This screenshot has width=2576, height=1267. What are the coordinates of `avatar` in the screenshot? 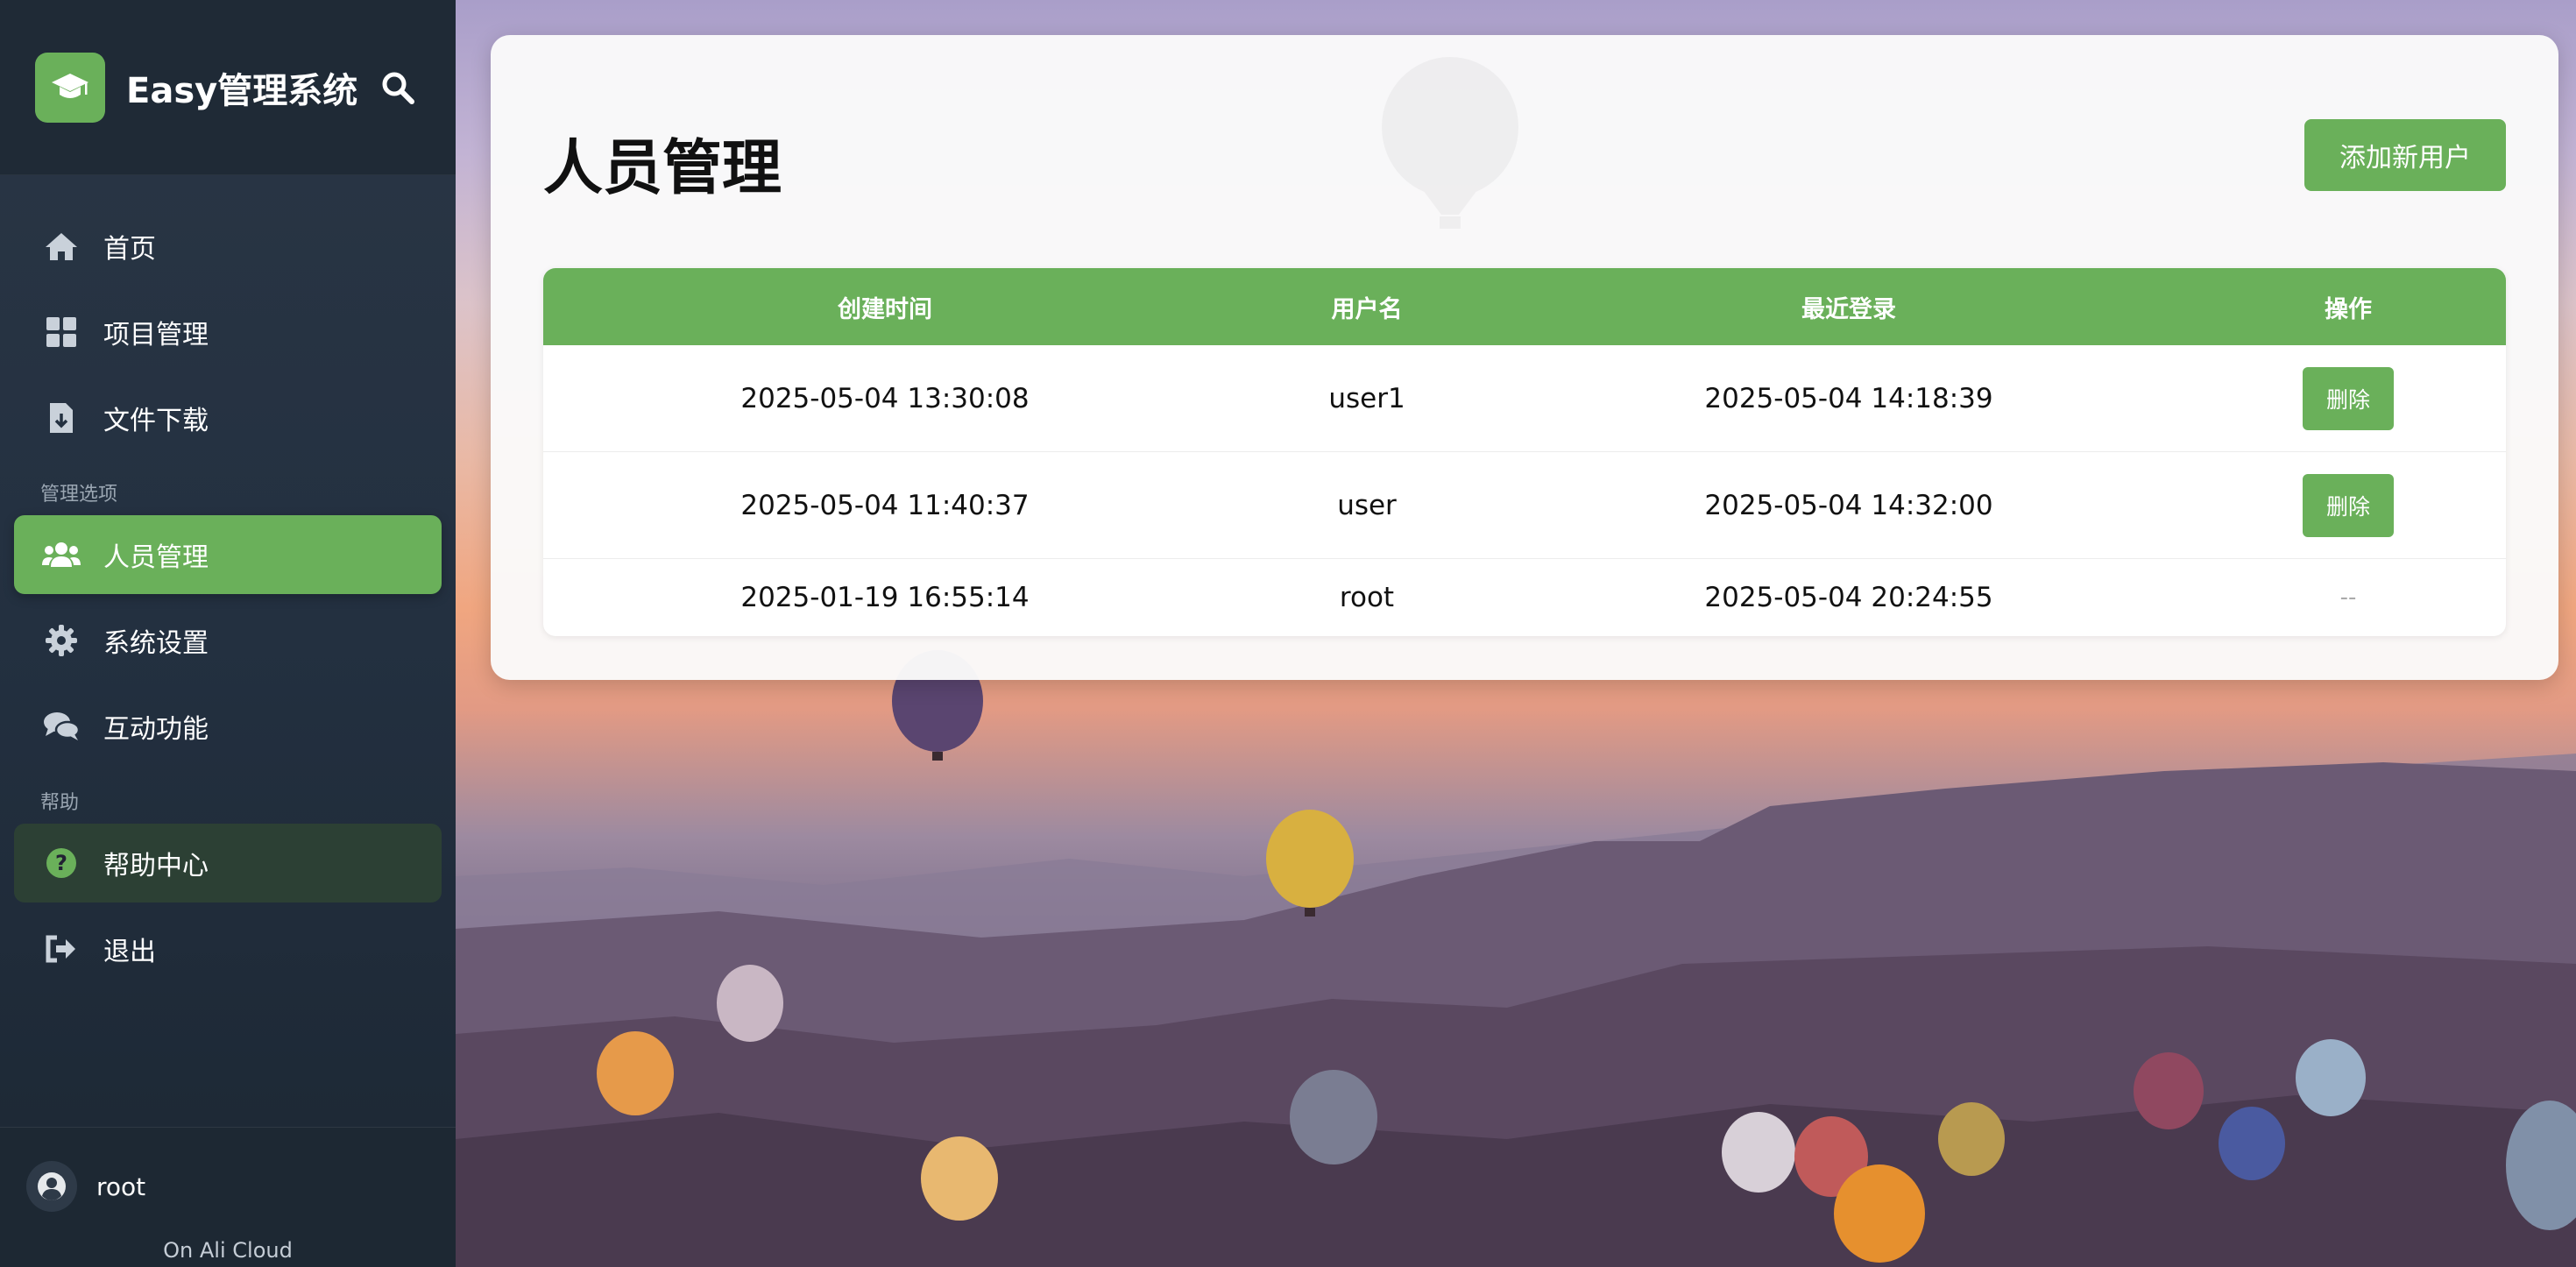 It's located at (51, 1186).